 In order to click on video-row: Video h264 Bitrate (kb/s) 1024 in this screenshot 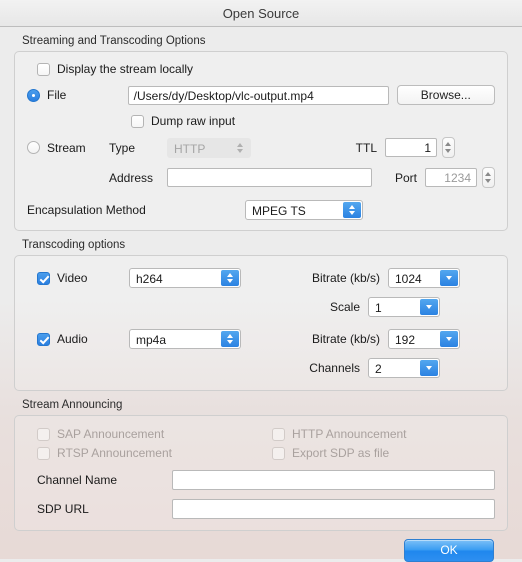, I will do `click(266, 278)`.